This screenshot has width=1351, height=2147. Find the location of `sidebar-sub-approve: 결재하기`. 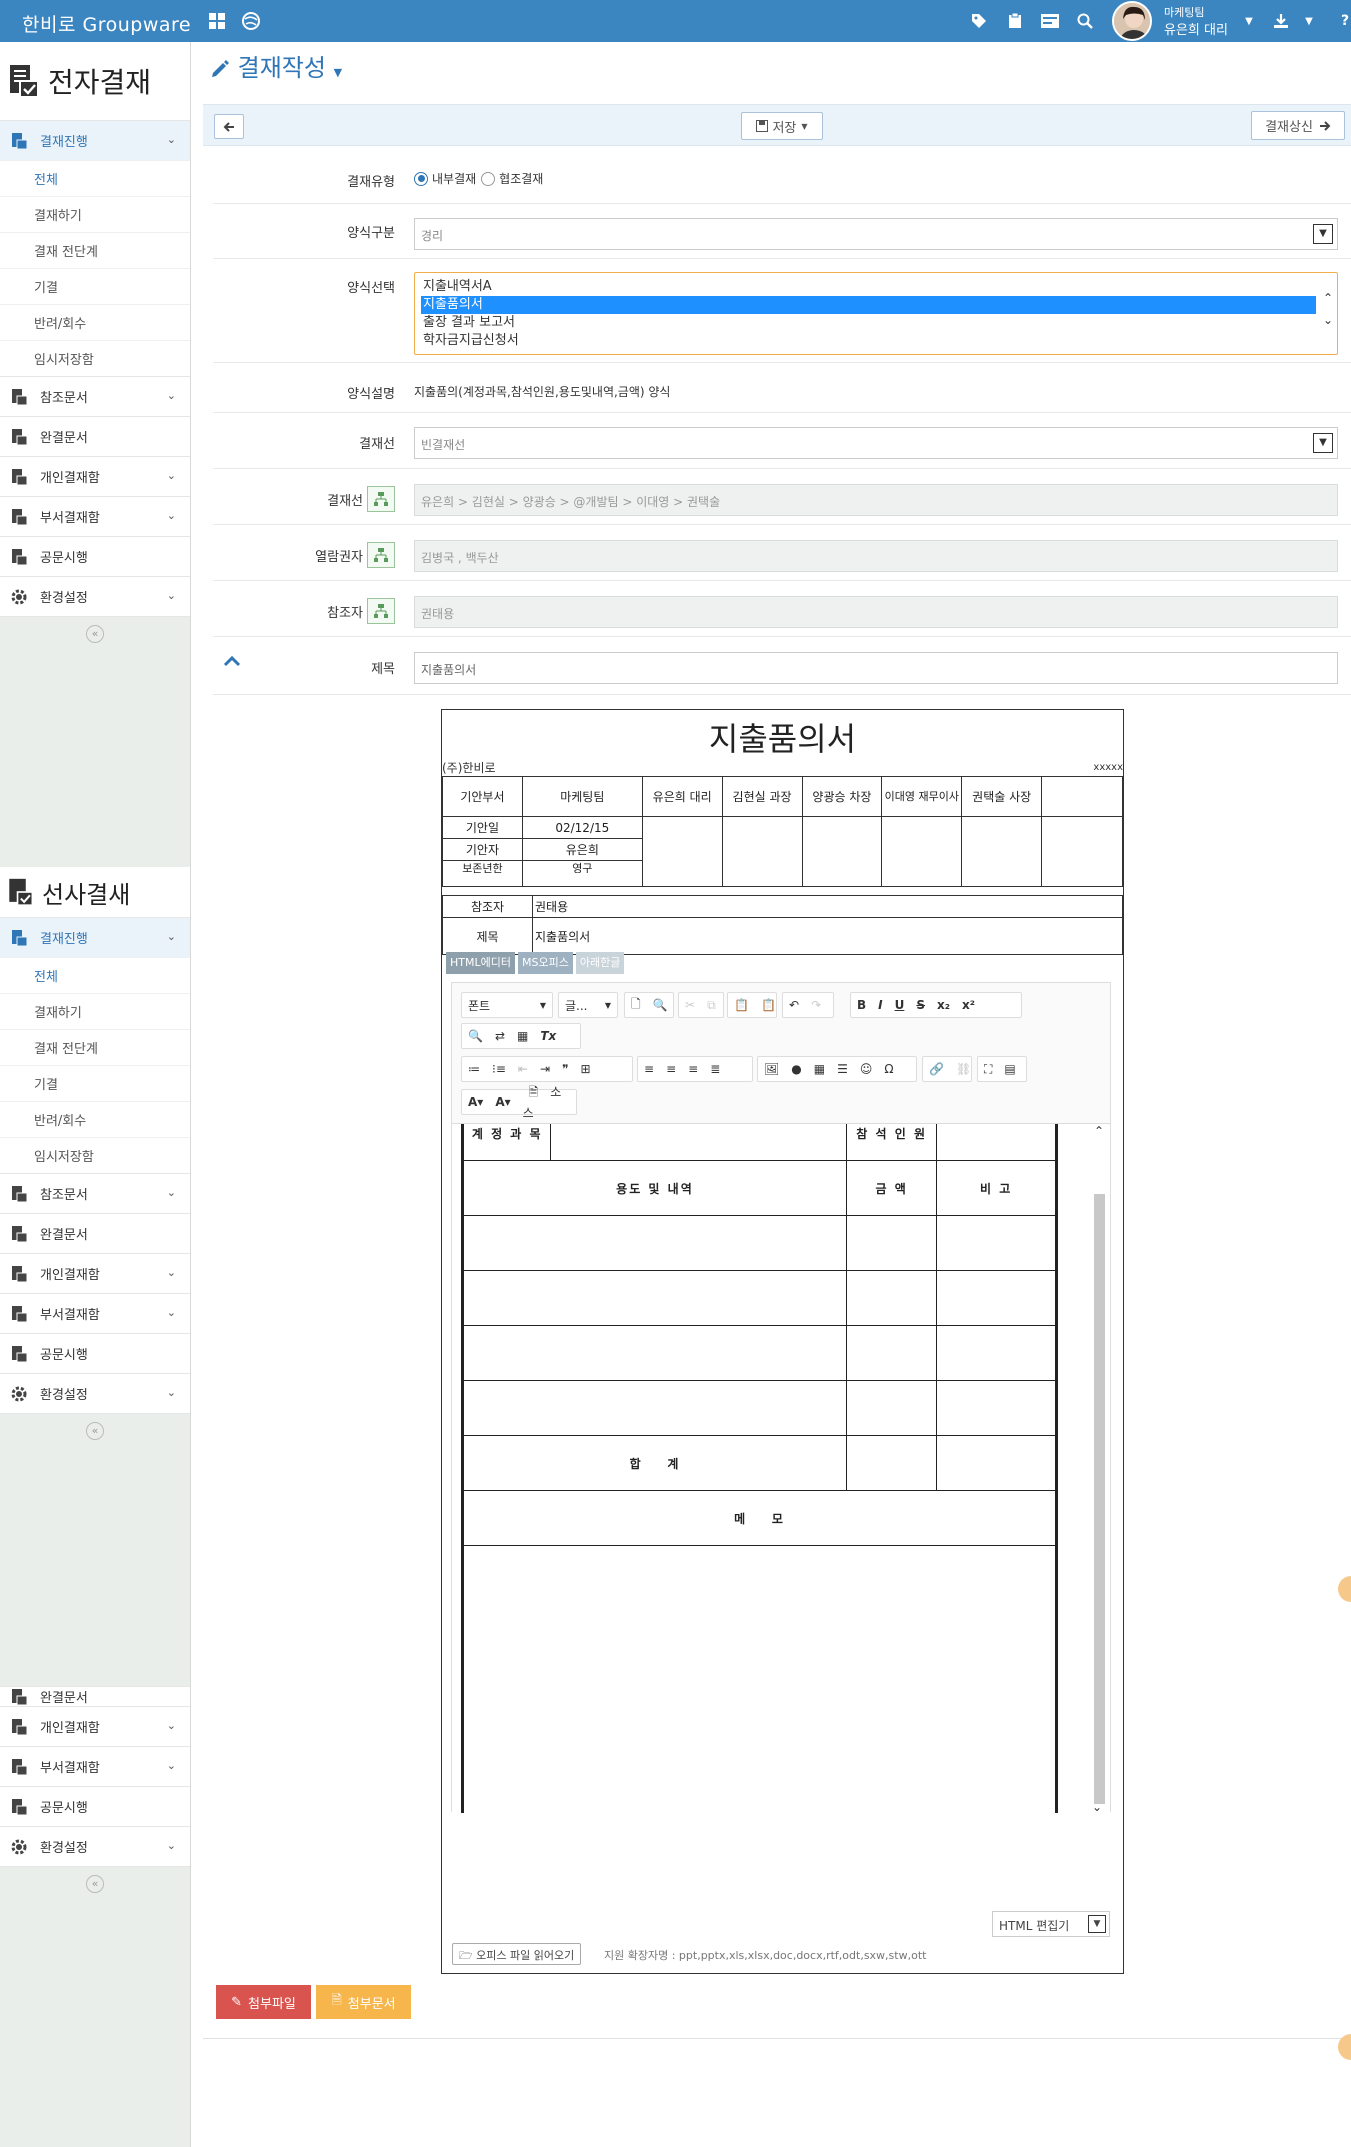

sidebar-sub-approve: 결재하기 is located at coordinates (95, 1011).